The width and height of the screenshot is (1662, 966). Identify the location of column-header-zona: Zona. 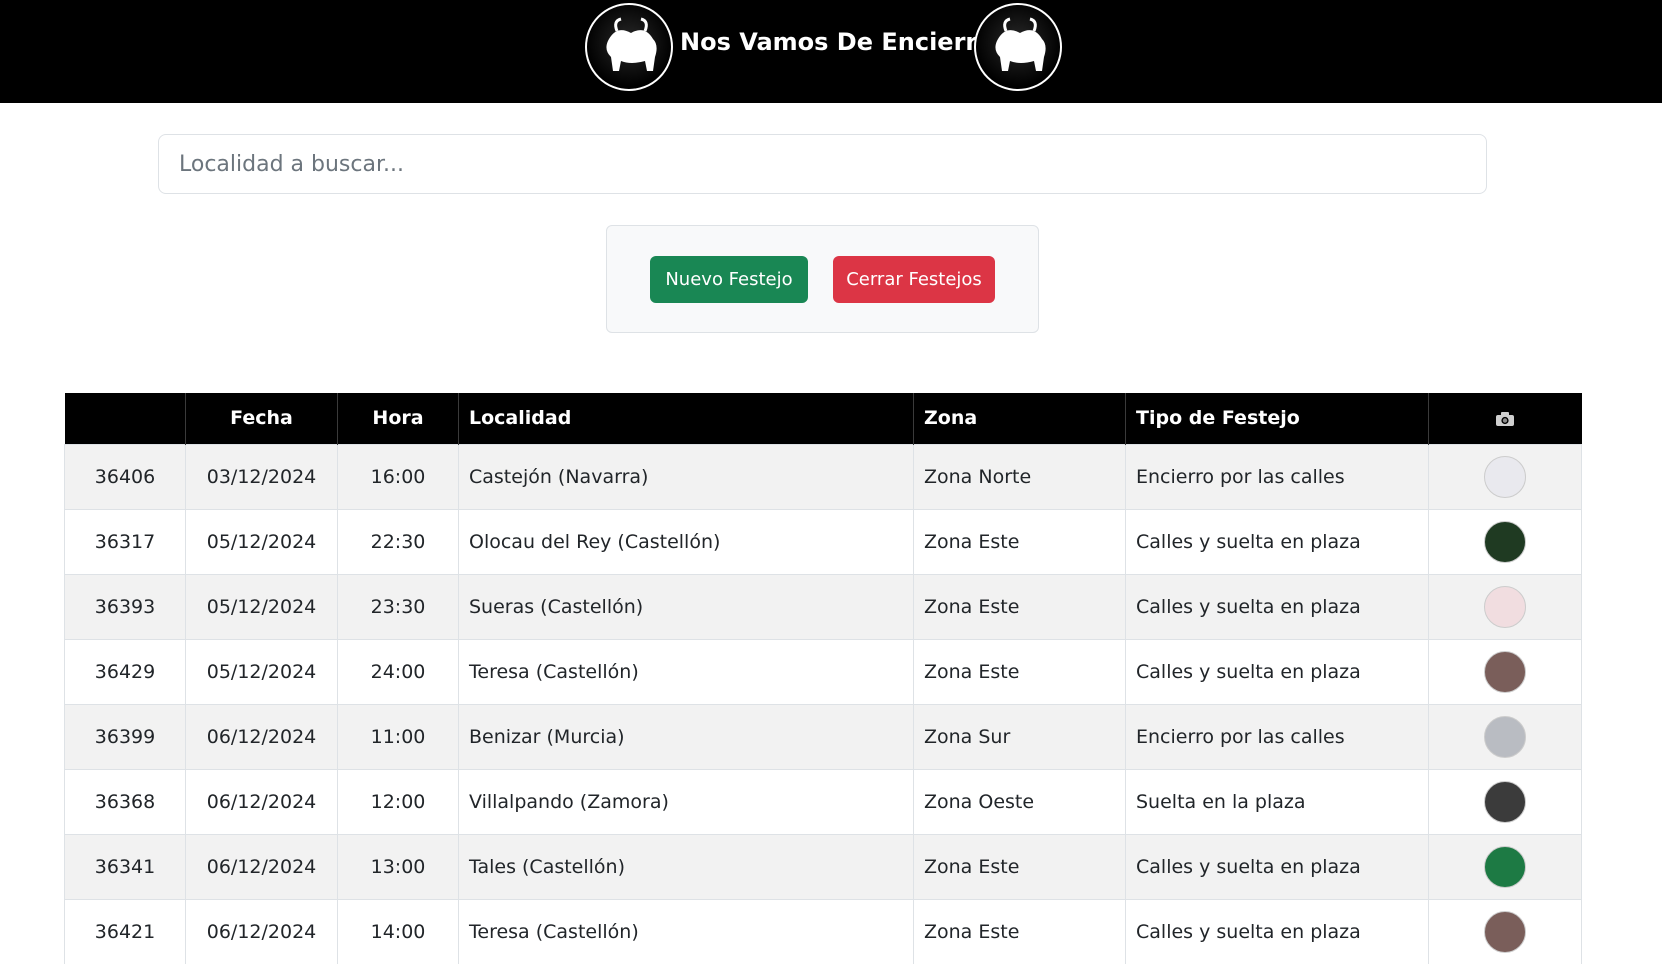
(1019, 418).